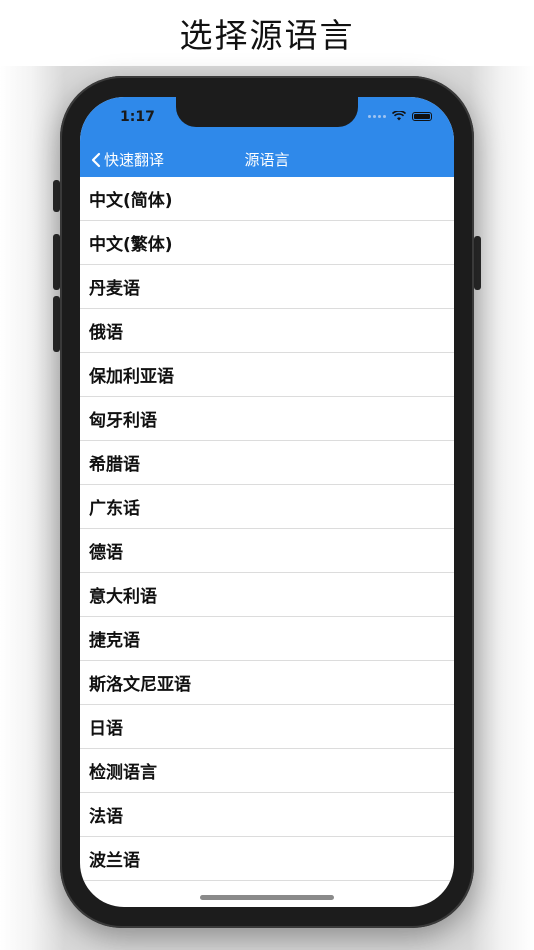  I want to click on wifi-icon, so click(399, 116).